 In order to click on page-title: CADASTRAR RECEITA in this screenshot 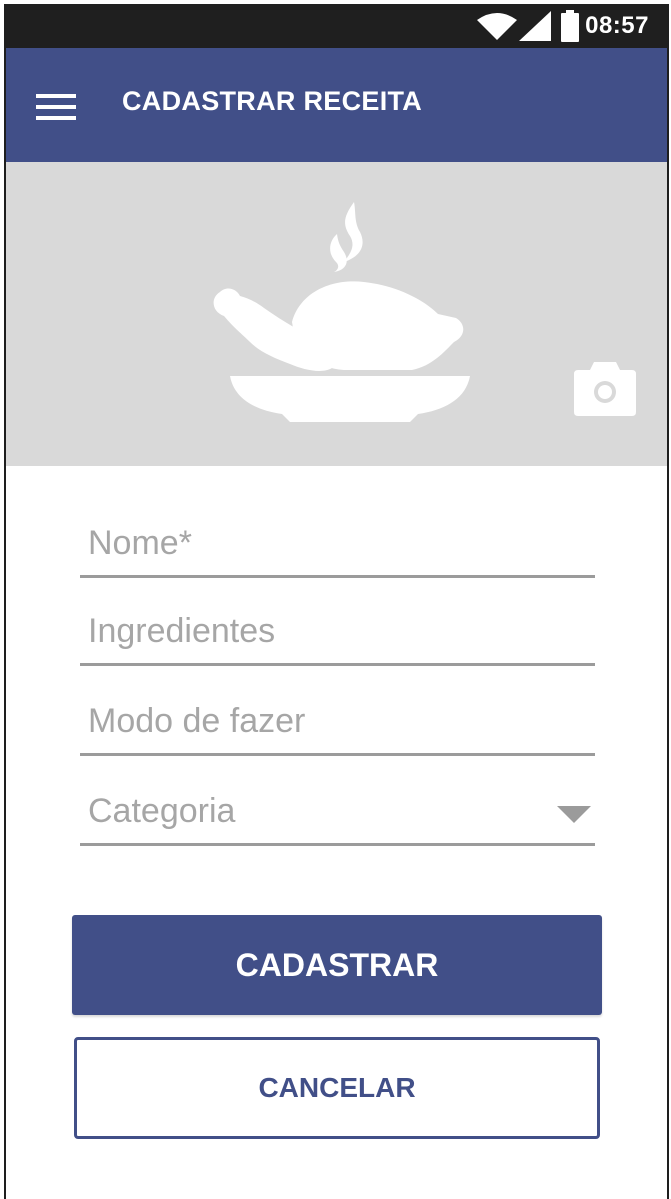, I will do `click(272, 101)`.